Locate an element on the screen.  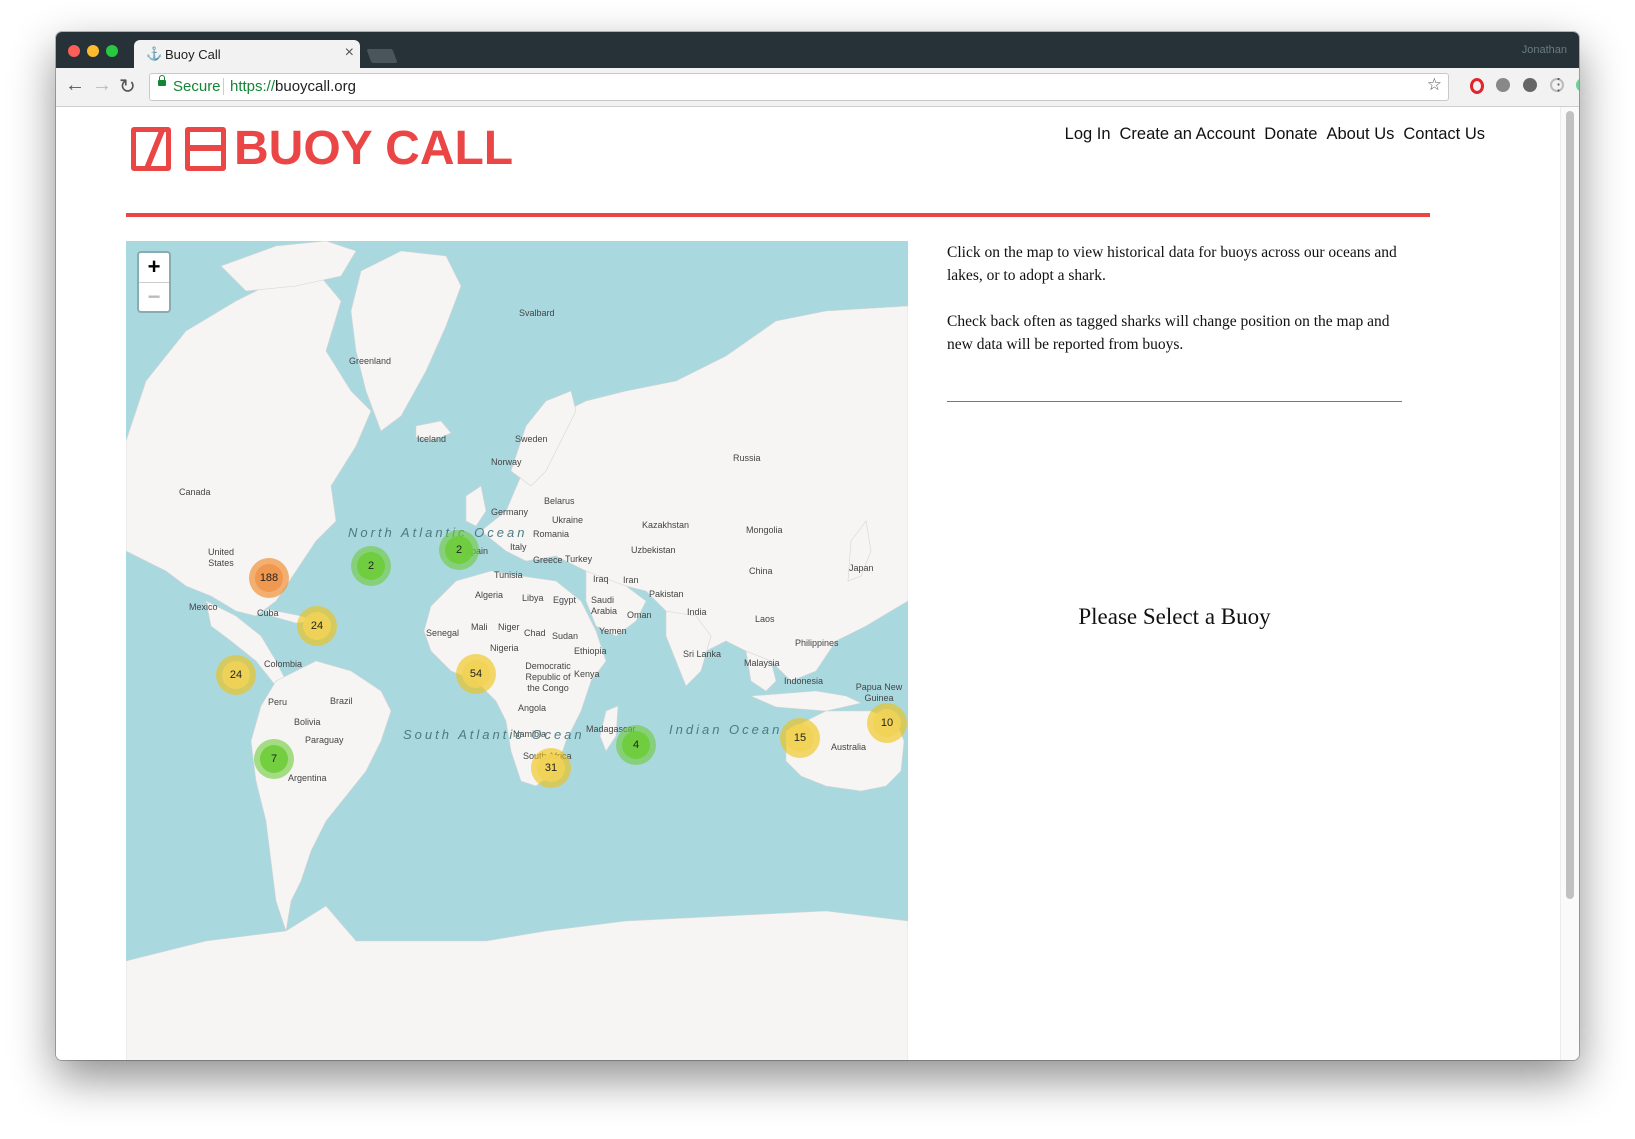
logo-text: BUOY CALL is located at coordinates (374, 148).